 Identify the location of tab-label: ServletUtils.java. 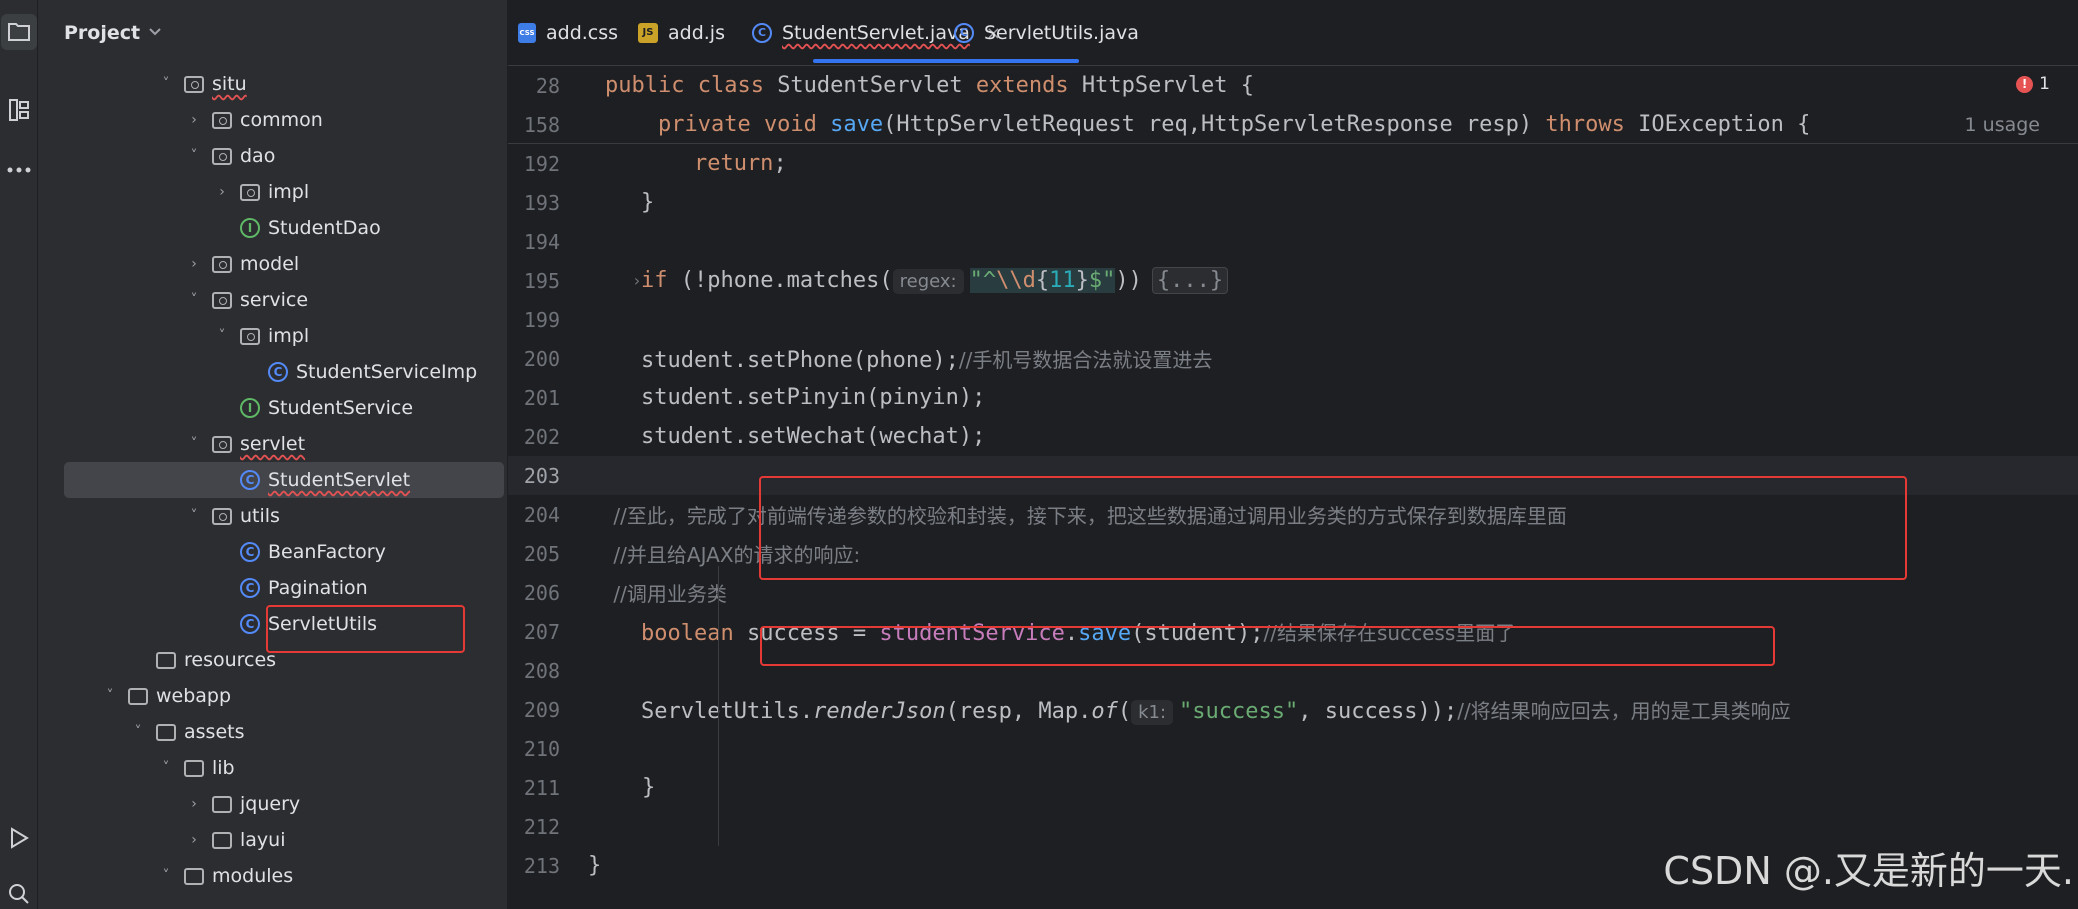
(1061, 33).